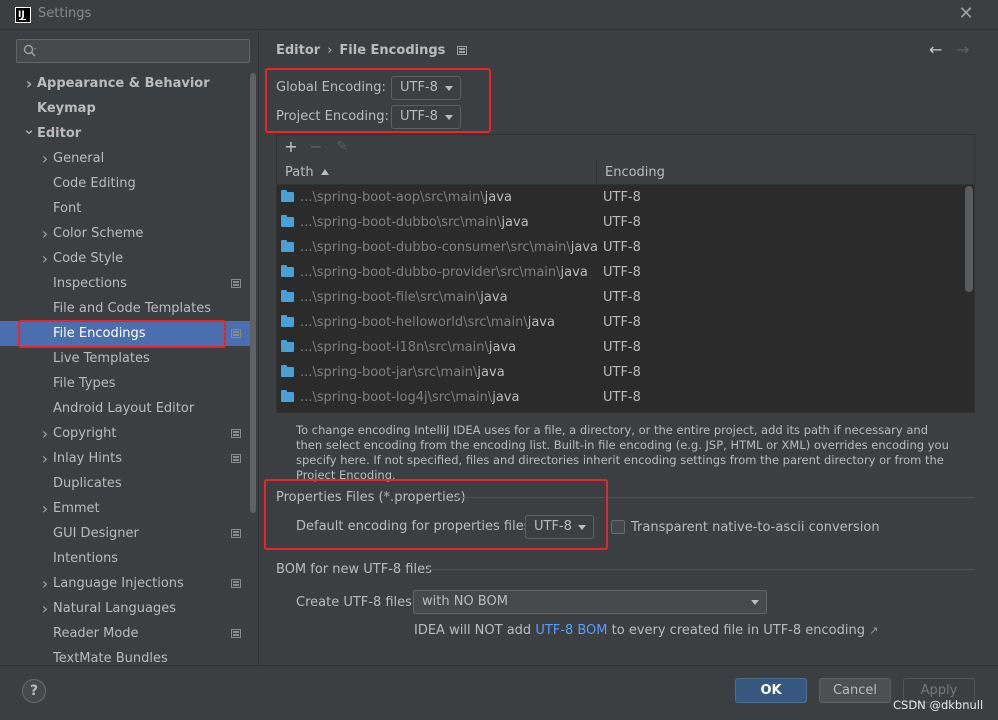 Image resolution: width=998 pixels, height=720 pixels. What do you see at coordinates (115, 608) in the screenshot?
I see `sidebar-item-label: Natural Languages` at bounding box center [115, 608].